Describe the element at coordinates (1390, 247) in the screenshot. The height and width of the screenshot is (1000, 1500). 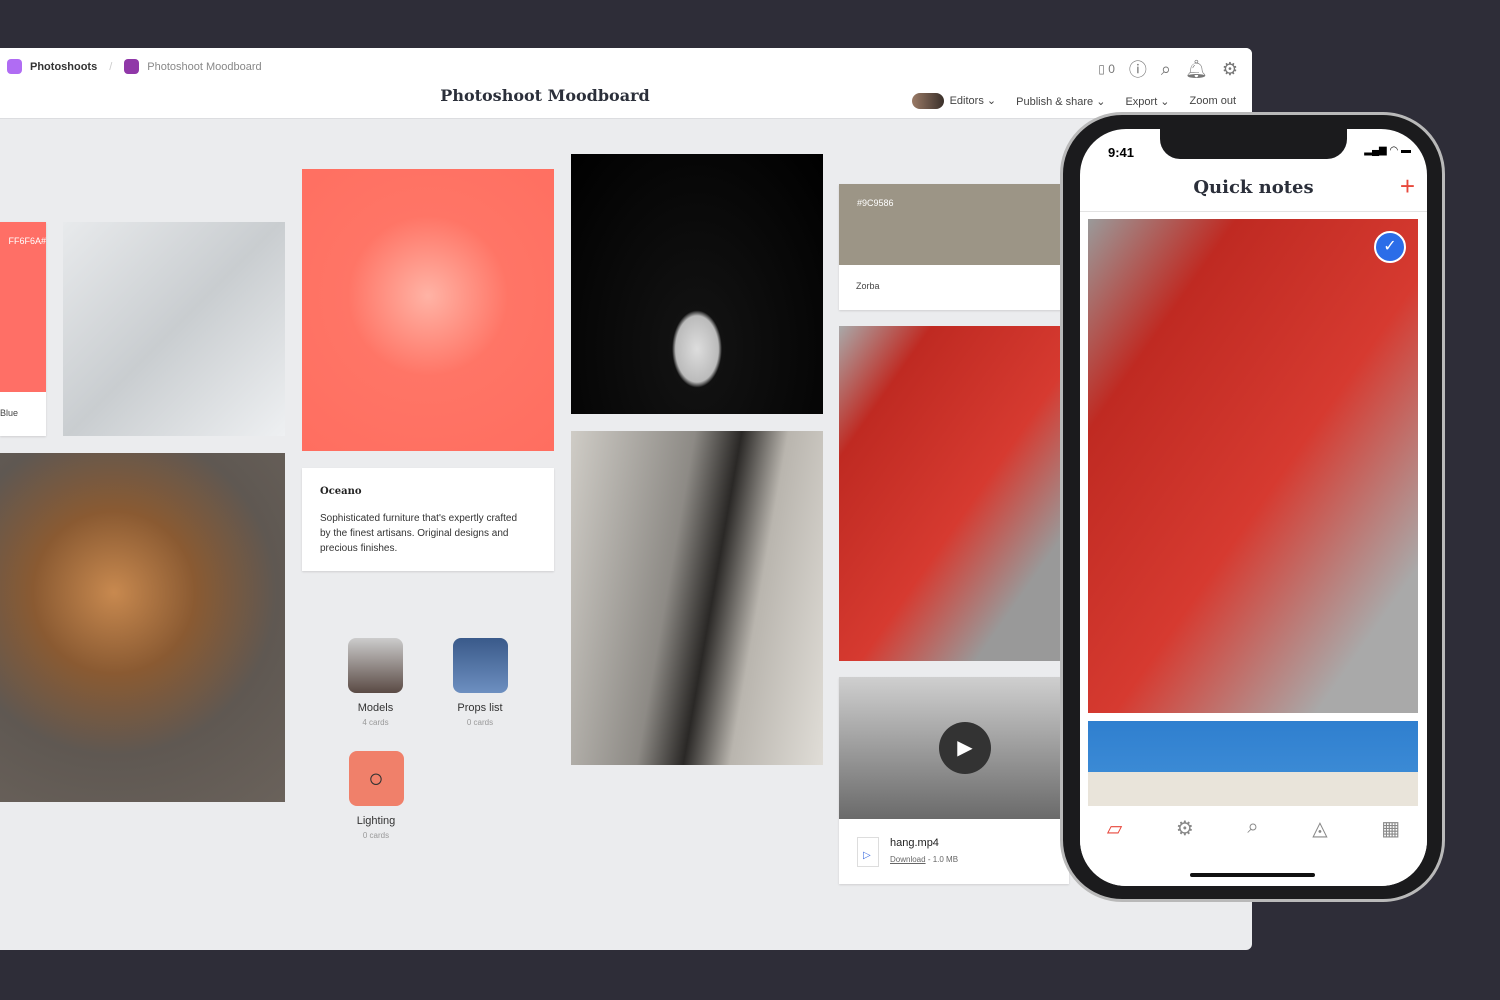
I see `check-icon: ✓` at that location.